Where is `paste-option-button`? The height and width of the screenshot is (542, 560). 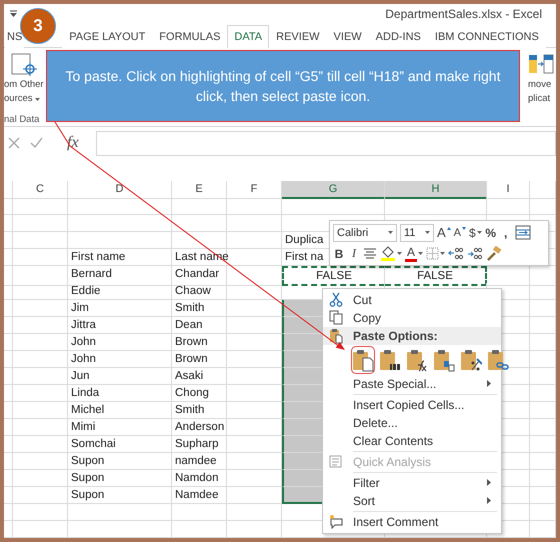
paste-option-button is located at coordinates (363, 360).